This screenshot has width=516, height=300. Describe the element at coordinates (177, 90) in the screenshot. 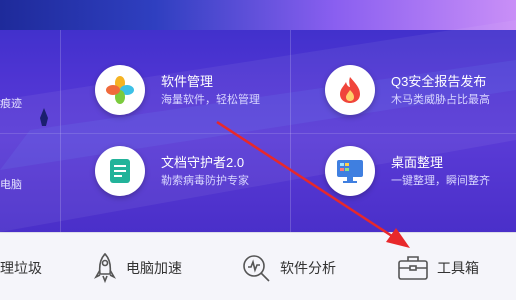

I see `feature-software-manager: 软件管理 海量软件，轻松管理` at that location.